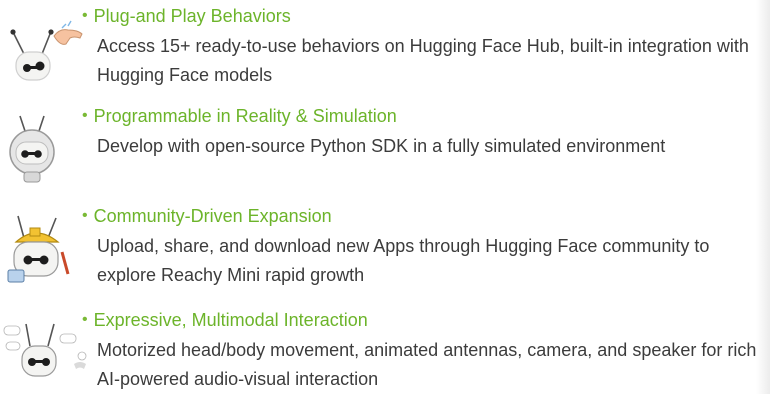  I want to click on feature-title-row: • Community-Driven Expansion, so click(207, 216).